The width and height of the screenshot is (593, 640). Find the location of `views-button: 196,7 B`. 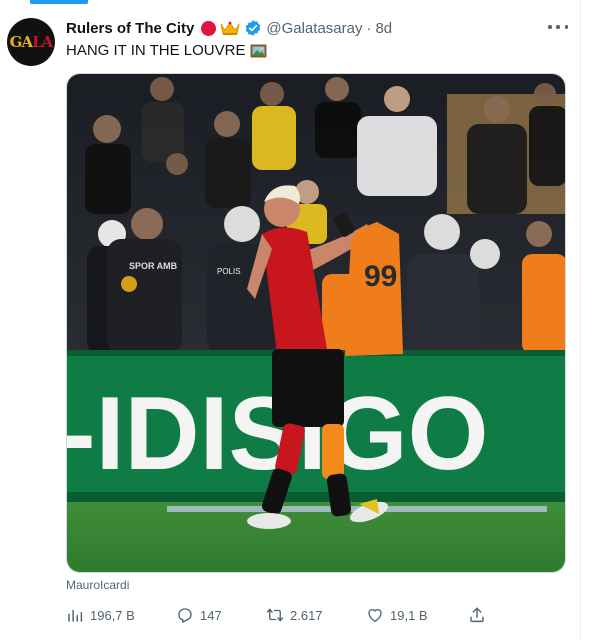

views-button: 196,7 B is located at coordinates (100, 615).